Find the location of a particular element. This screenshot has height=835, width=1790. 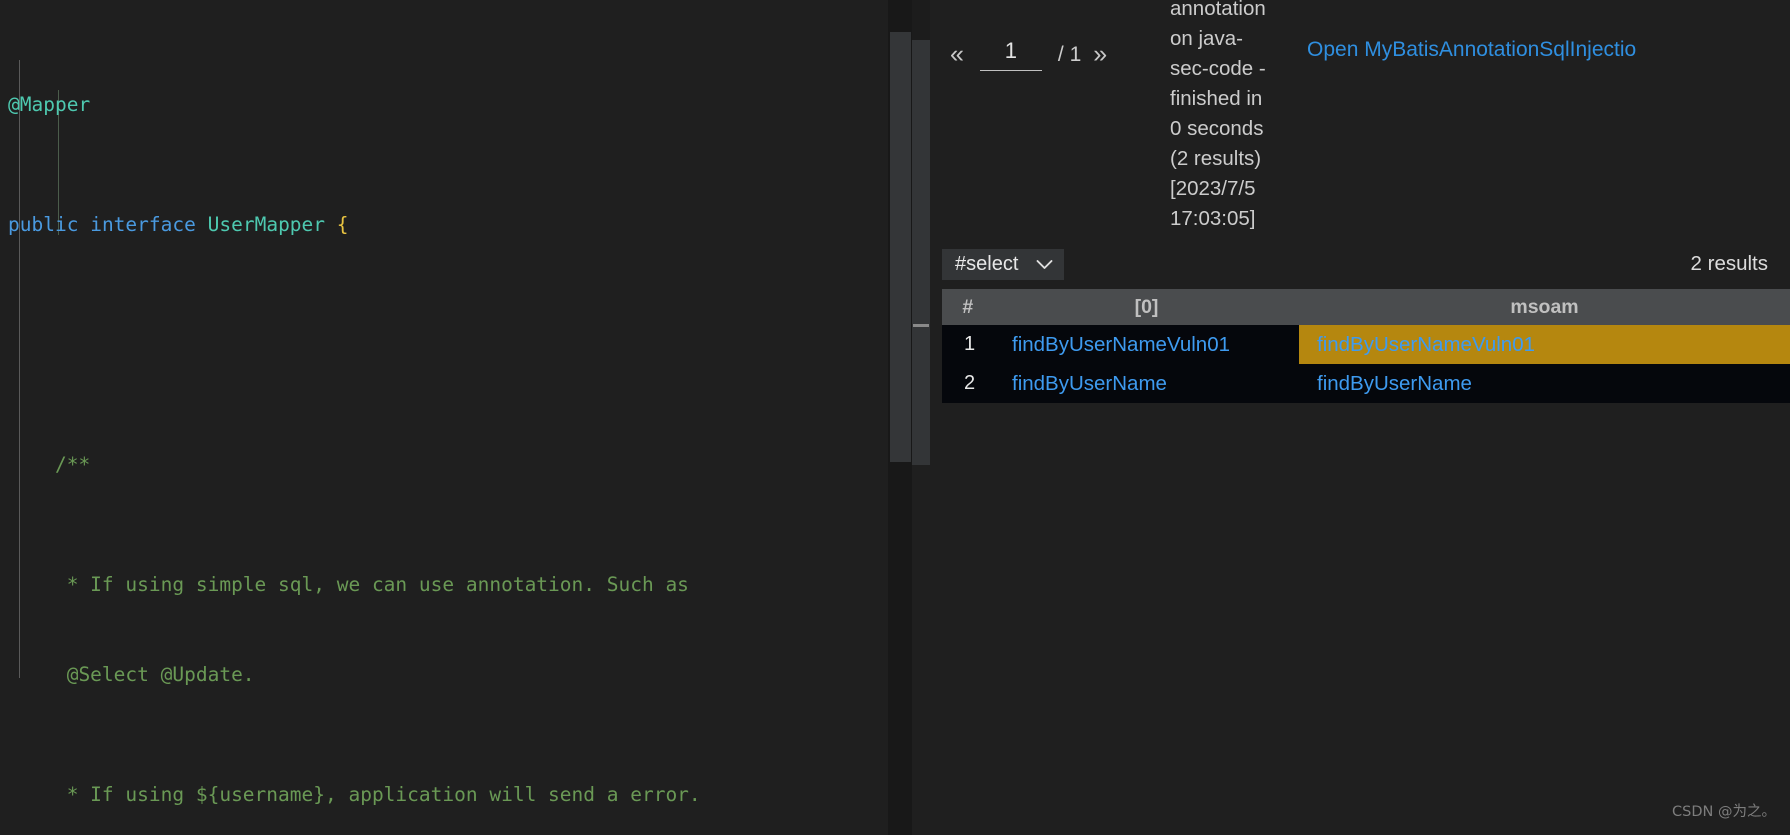

kw-public: public is located at coordinates (43, 224).